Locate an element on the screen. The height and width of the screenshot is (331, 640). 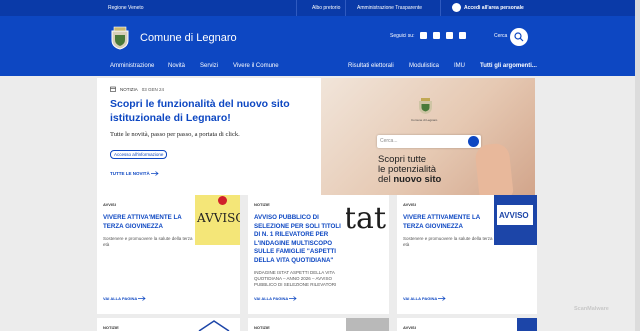
site-title: Comune di Legnaro is located at coordinates (188, 38).